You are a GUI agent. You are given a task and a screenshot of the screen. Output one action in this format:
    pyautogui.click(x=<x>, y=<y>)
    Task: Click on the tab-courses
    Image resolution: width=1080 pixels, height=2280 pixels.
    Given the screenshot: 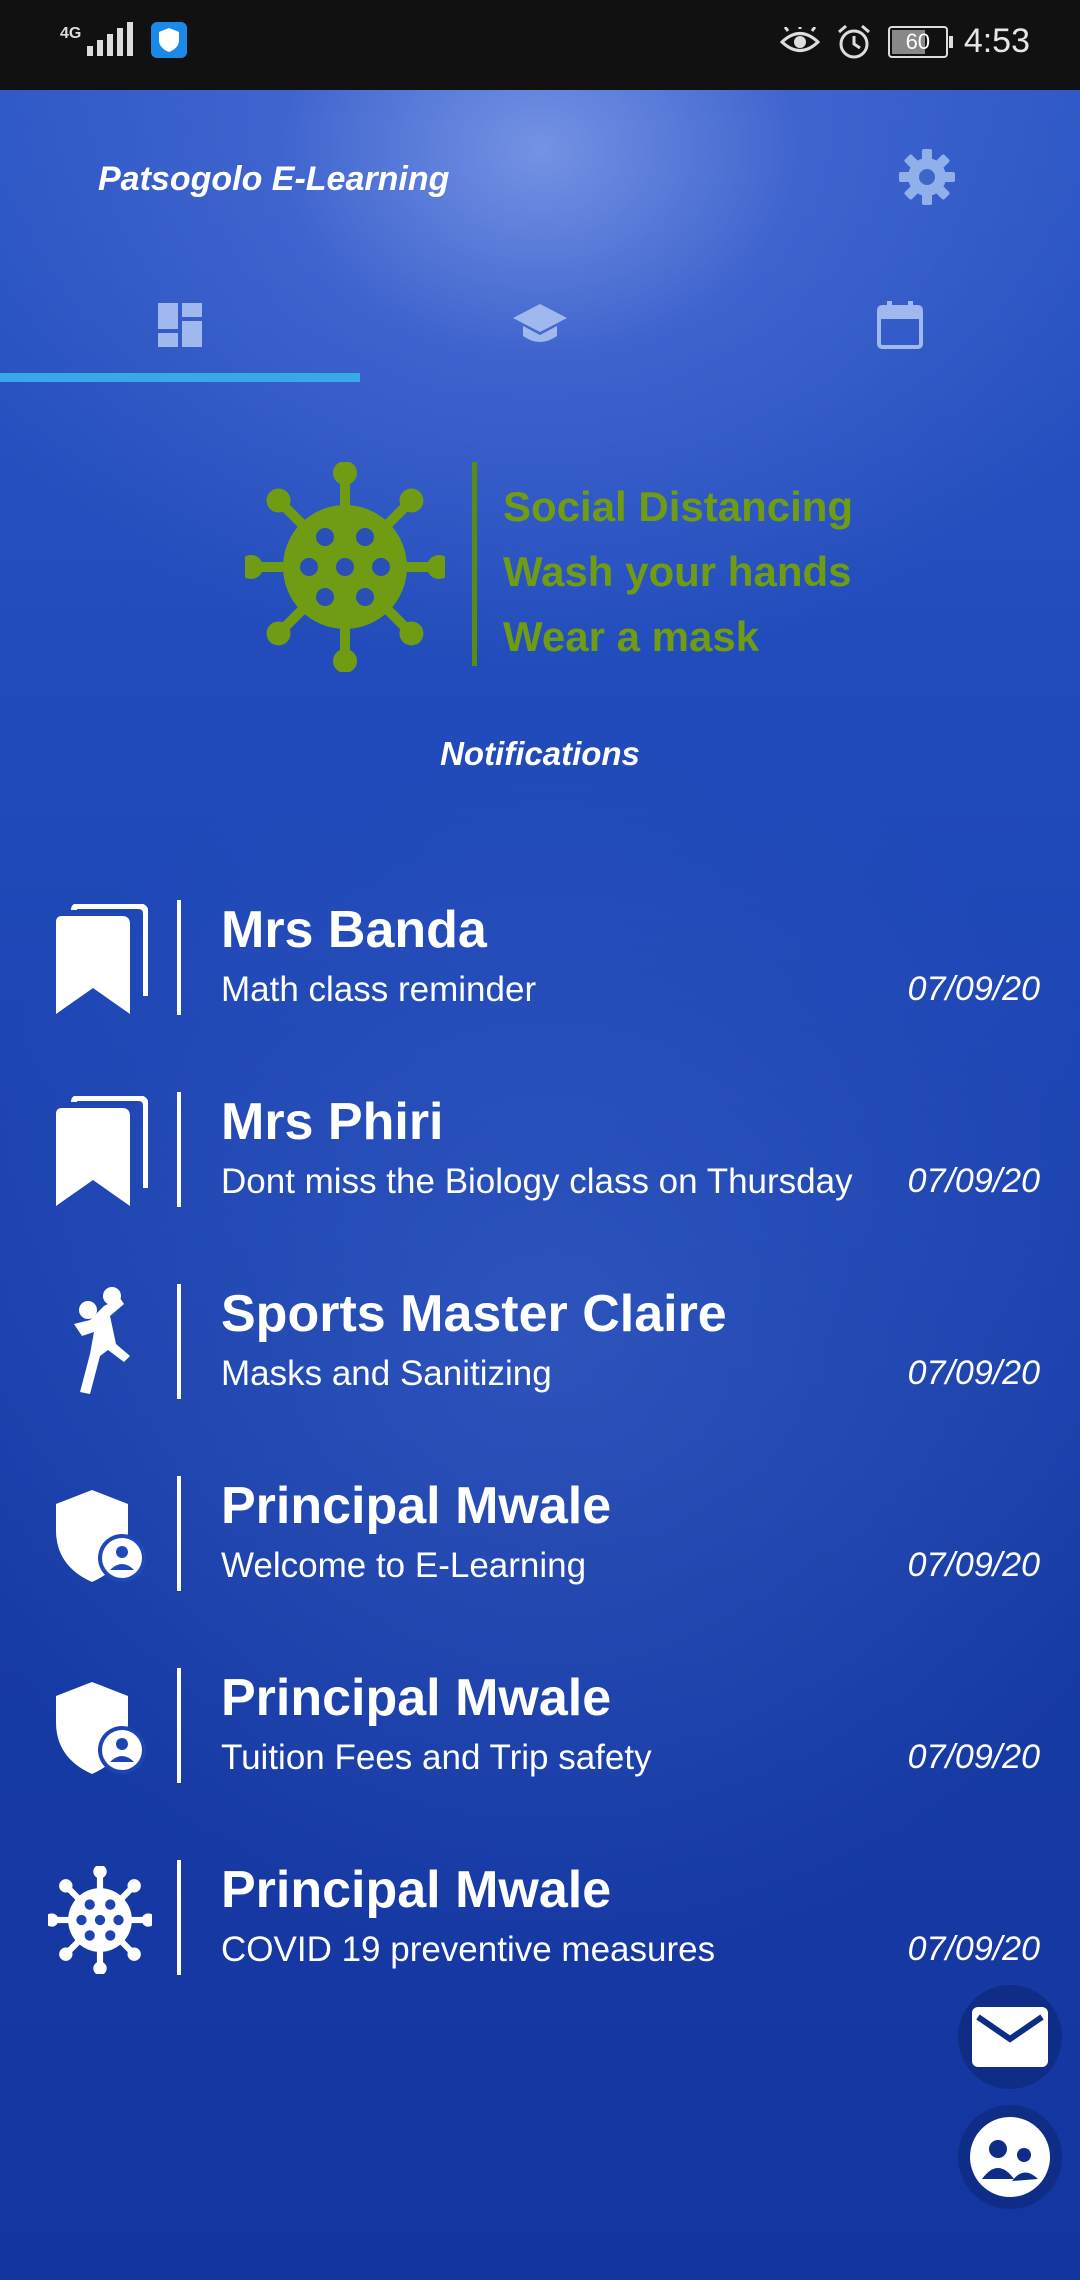 What is the action you would take?
    pyautogui.click(x=540, y=325)
    